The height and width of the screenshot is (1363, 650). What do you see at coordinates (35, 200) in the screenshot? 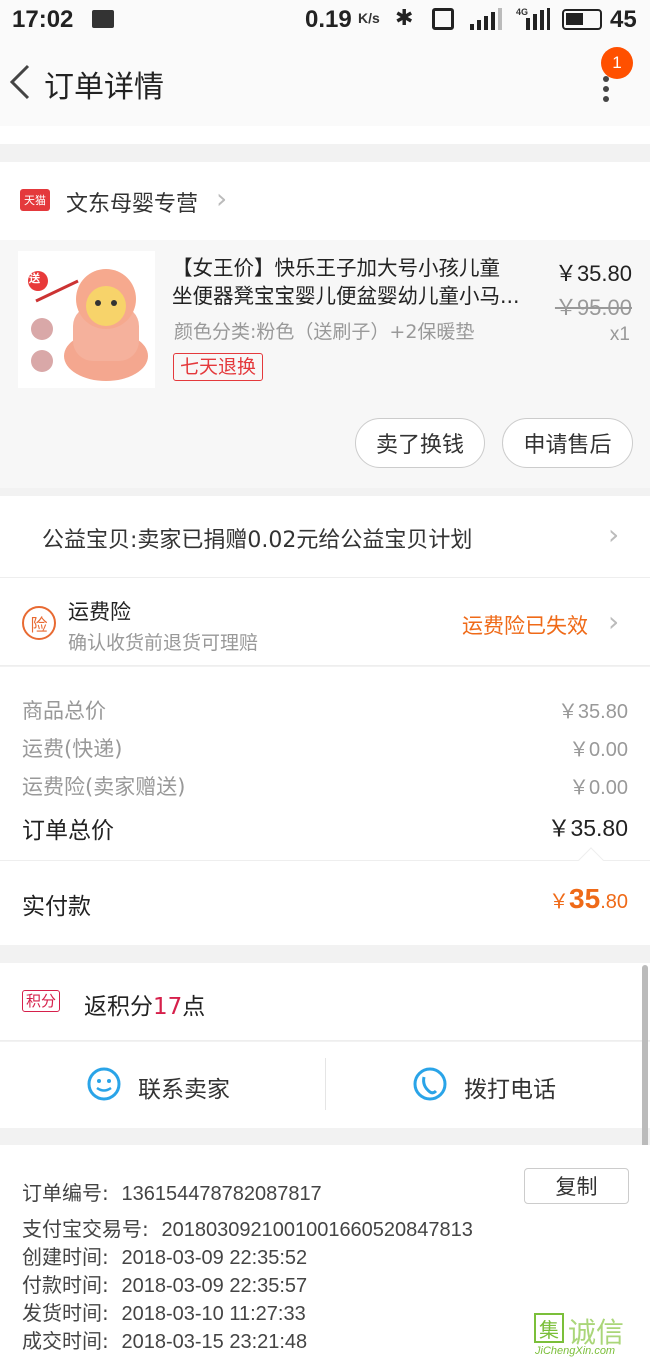
I see `tmall-badge: 天猫` at bounding box center [35, 200].